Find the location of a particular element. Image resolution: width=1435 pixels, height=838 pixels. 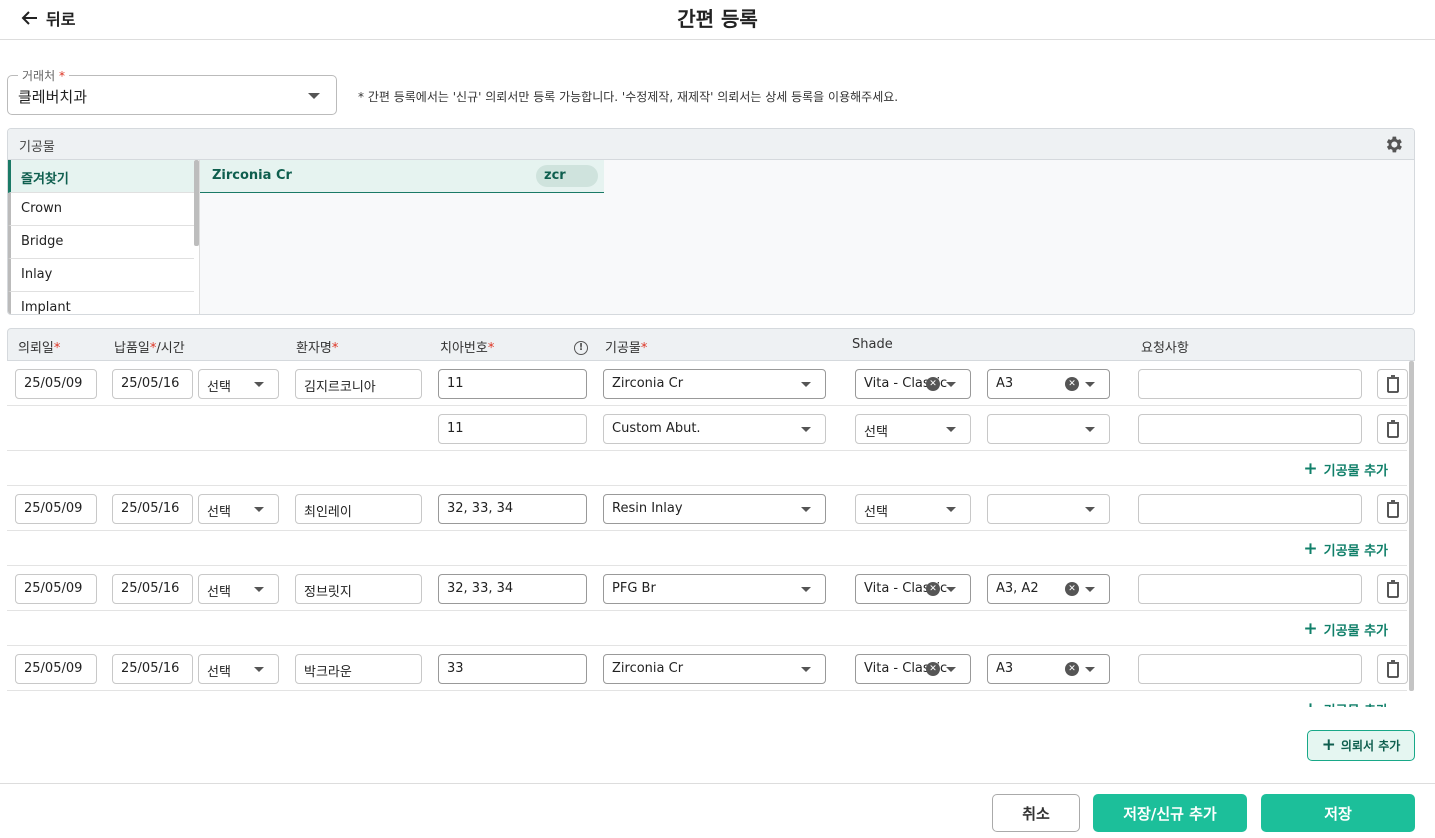

add-request-button: + 의뢰서 추가 is located at coordinates (1361, 745).